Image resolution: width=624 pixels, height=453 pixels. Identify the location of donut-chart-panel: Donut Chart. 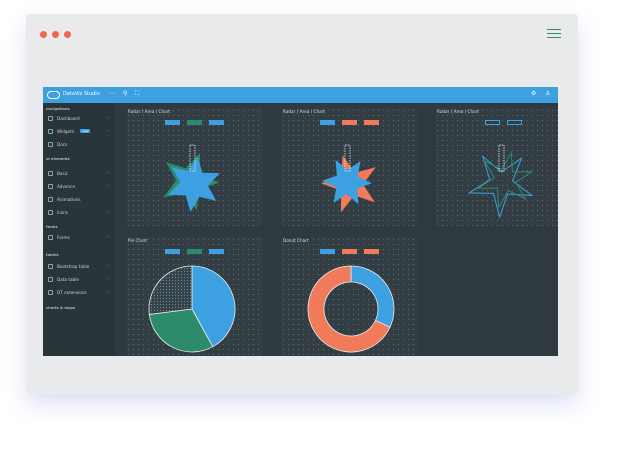
(349, 296).